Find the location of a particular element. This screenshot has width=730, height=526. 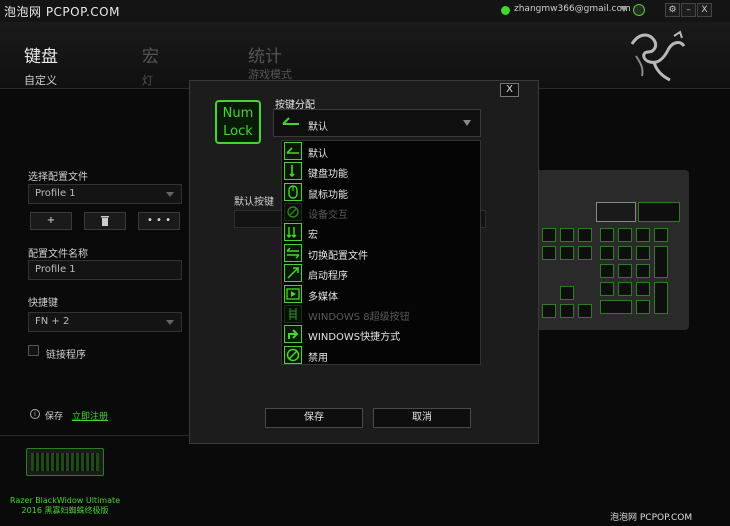

device-name: Razer BlackWidow Ultimate 2016 黑寡妇蜘蛛终极版 is located at coordinates (65, 506).